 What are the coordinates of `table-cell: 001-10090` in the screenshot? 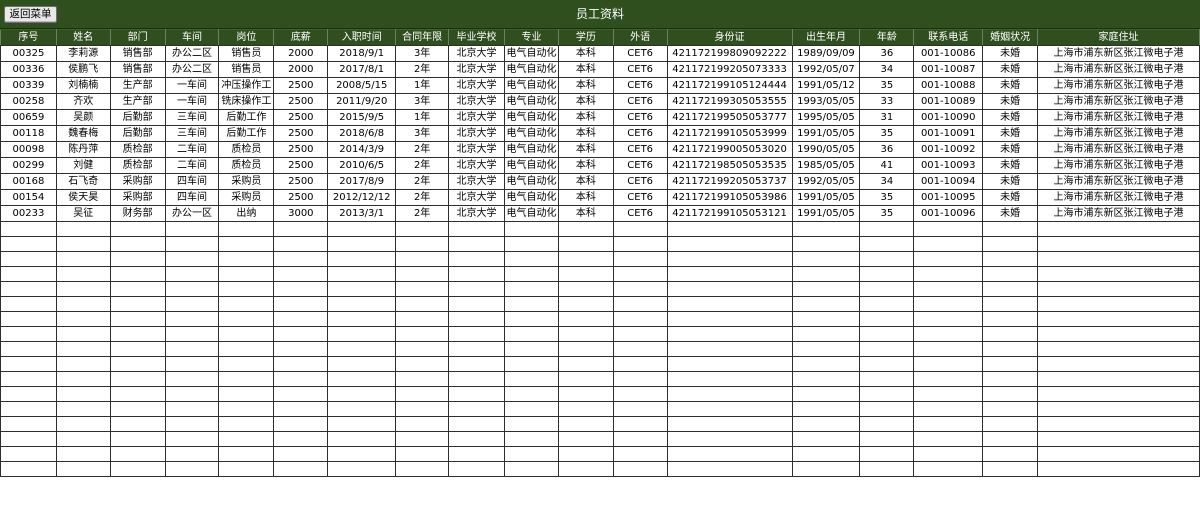 It's located at (948, 117).